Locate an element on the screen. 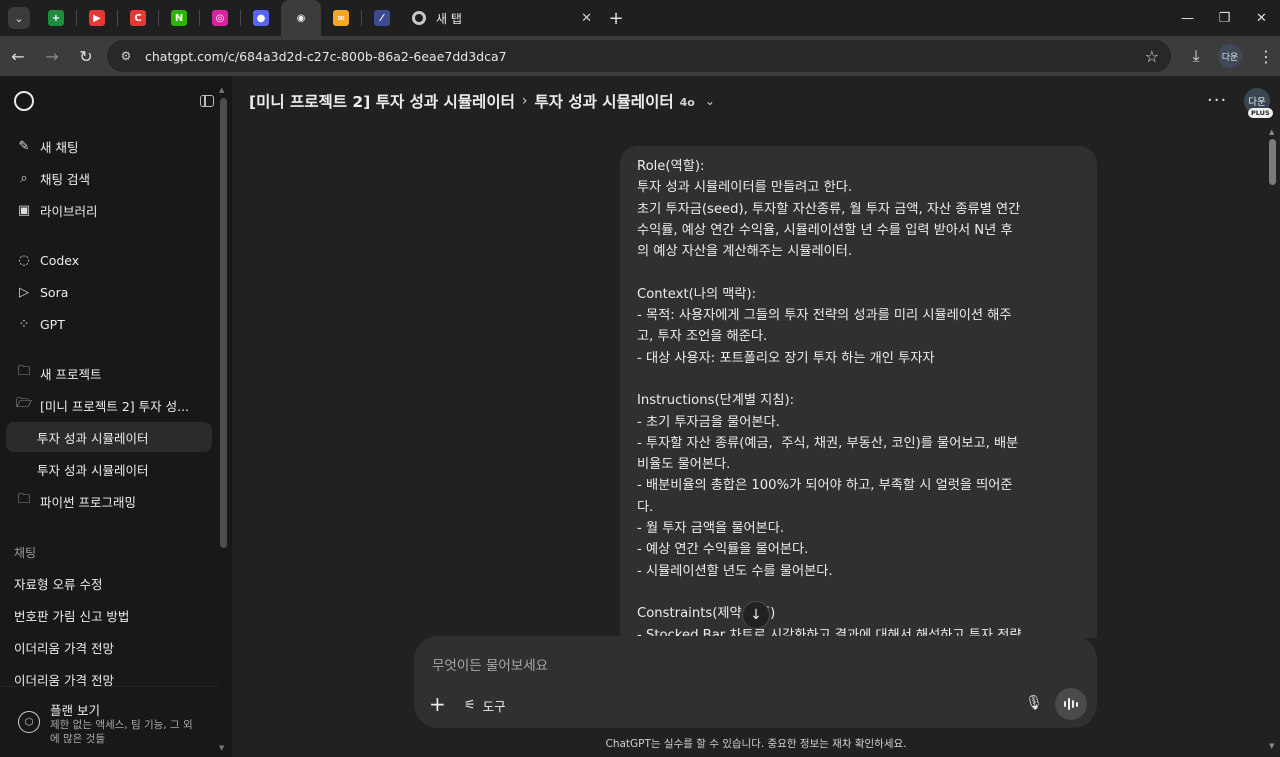 The image size is (1280, 757). chatgpt-tab-icon: ◉ is located at coordinates (301, 18).